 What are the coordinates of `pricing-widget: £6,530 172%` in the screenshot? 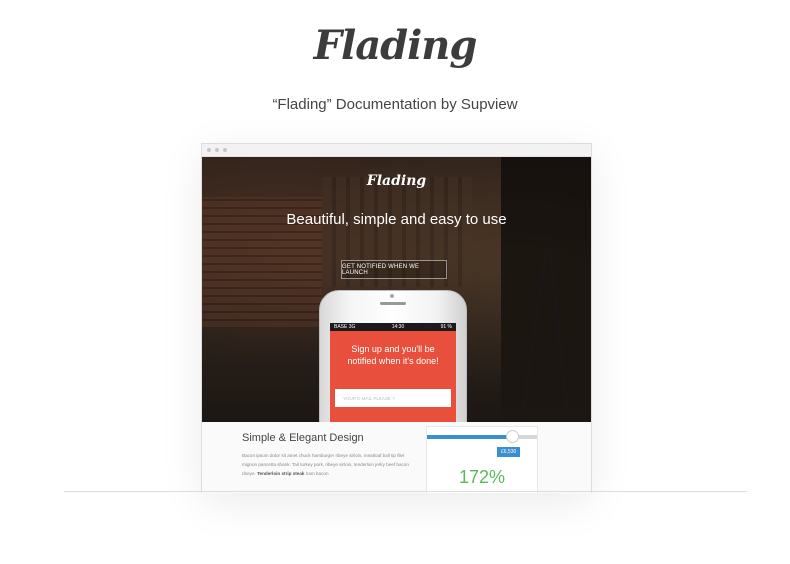 It's located at (482, 459).